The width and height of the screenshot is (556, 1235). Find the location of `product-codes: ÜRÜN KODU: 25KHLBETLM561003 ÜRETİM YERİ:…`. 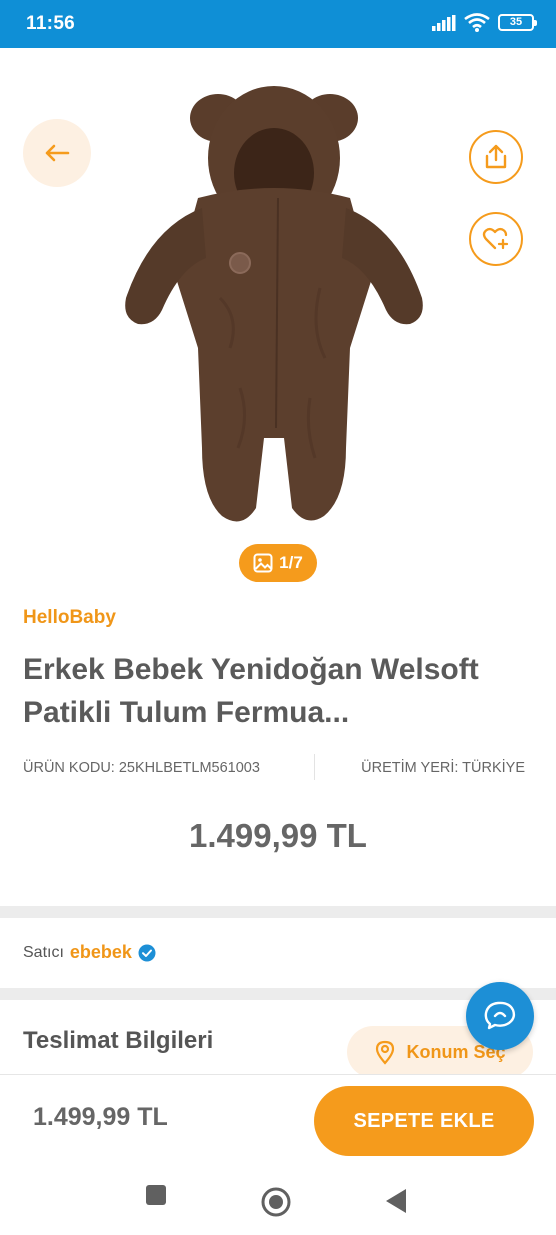

product-codes: ÜRÜN KODU: 25KHLBETLM561003 ÜRETİM YERİ:… is located at coordinates (278, 767).